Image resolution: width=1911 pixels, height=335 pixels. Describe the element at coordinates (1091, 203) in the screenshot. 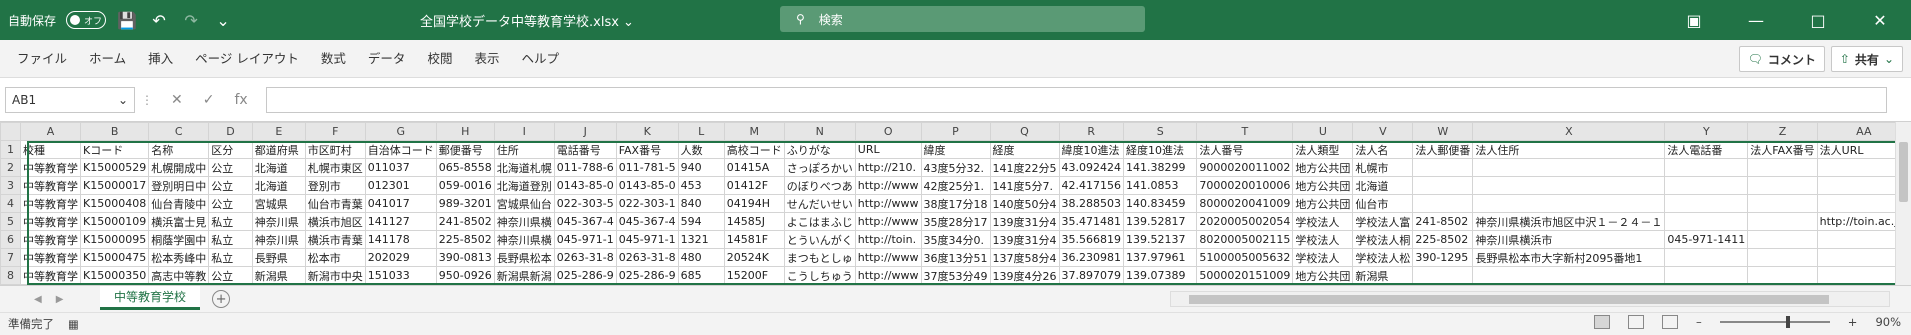

I see `cell: 38.288503` at that location.